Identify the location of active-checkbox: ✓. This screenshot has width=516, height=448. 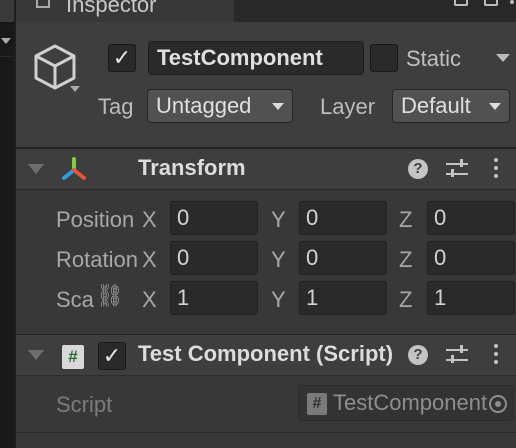
(122, 58).